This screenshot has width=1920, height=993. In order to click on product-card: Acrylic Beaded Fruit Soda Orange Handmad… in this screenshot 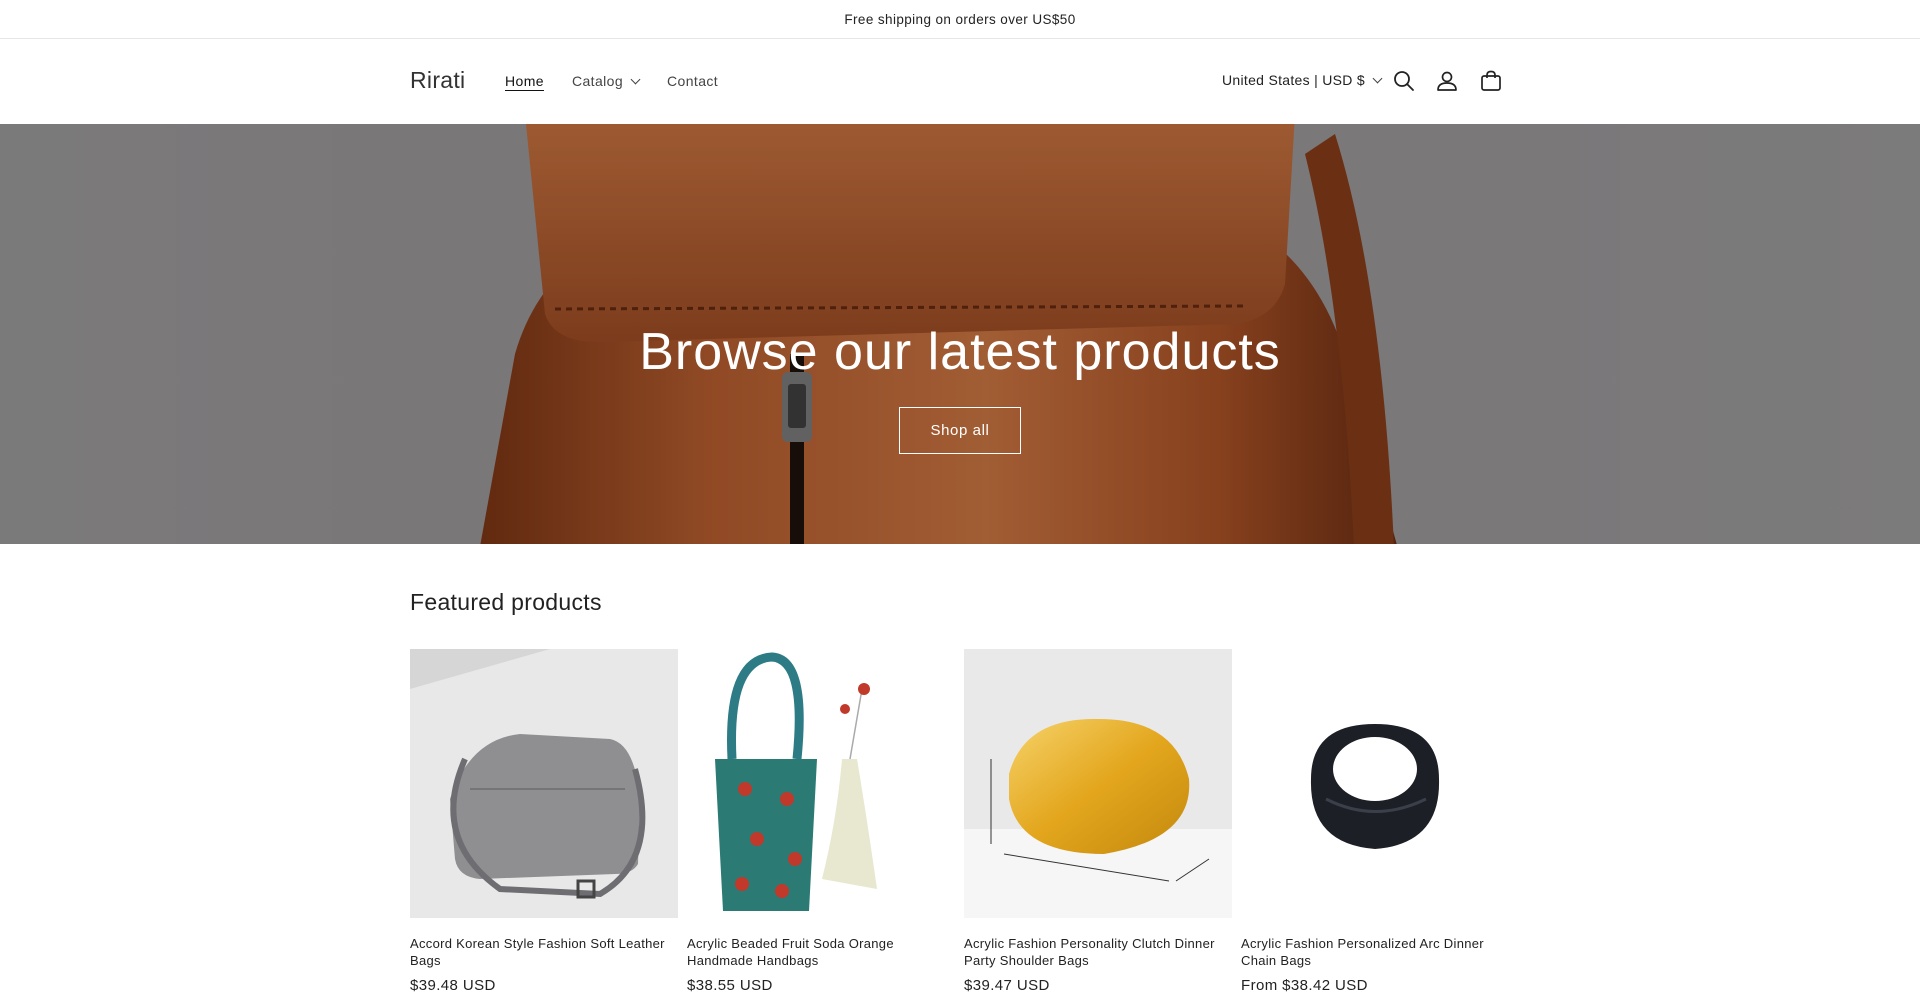, I will do `click(821, 821)`.